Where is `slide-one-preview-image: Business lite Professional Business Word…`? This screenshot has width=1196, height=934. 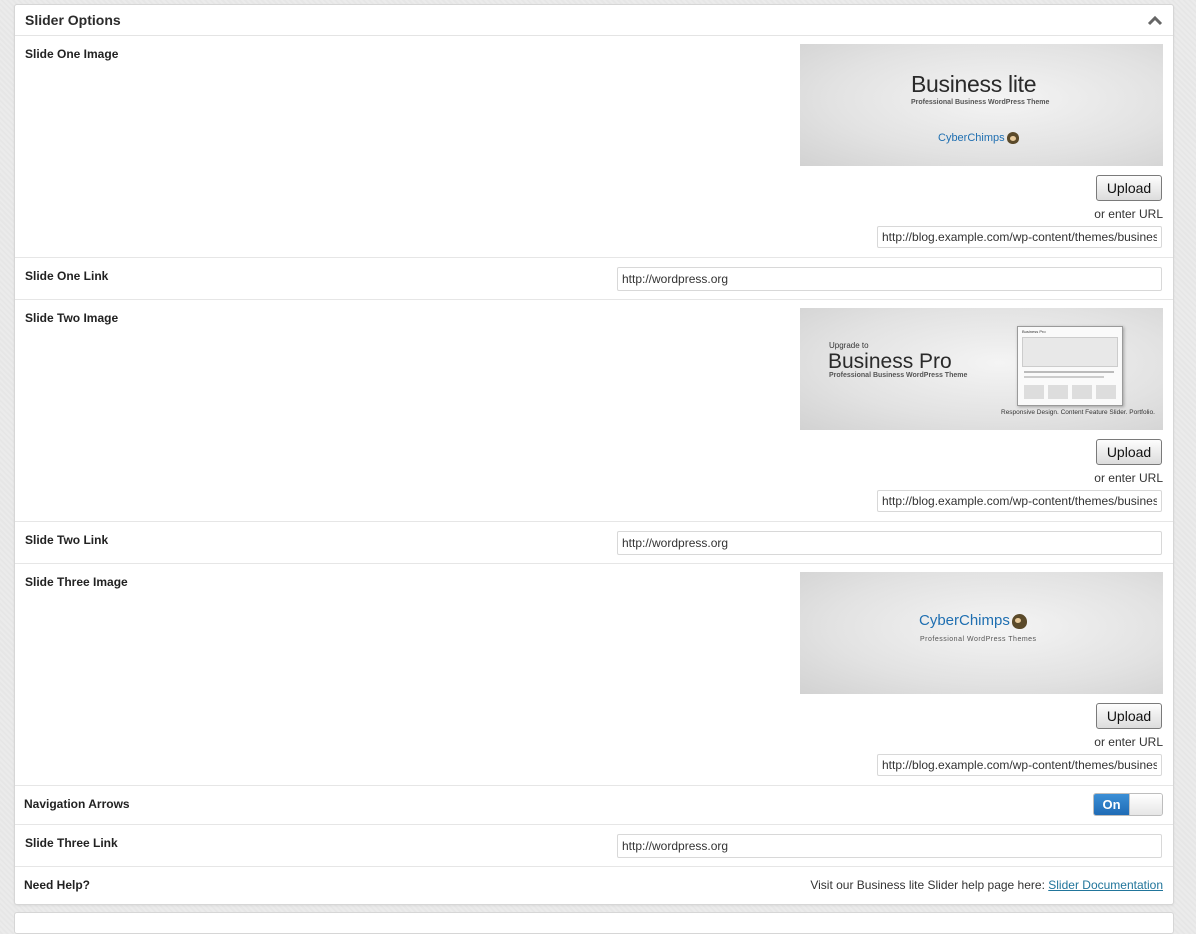
slide-one-preview-image: Business lite Professional Business Word… is located at coordinates (981, 105).